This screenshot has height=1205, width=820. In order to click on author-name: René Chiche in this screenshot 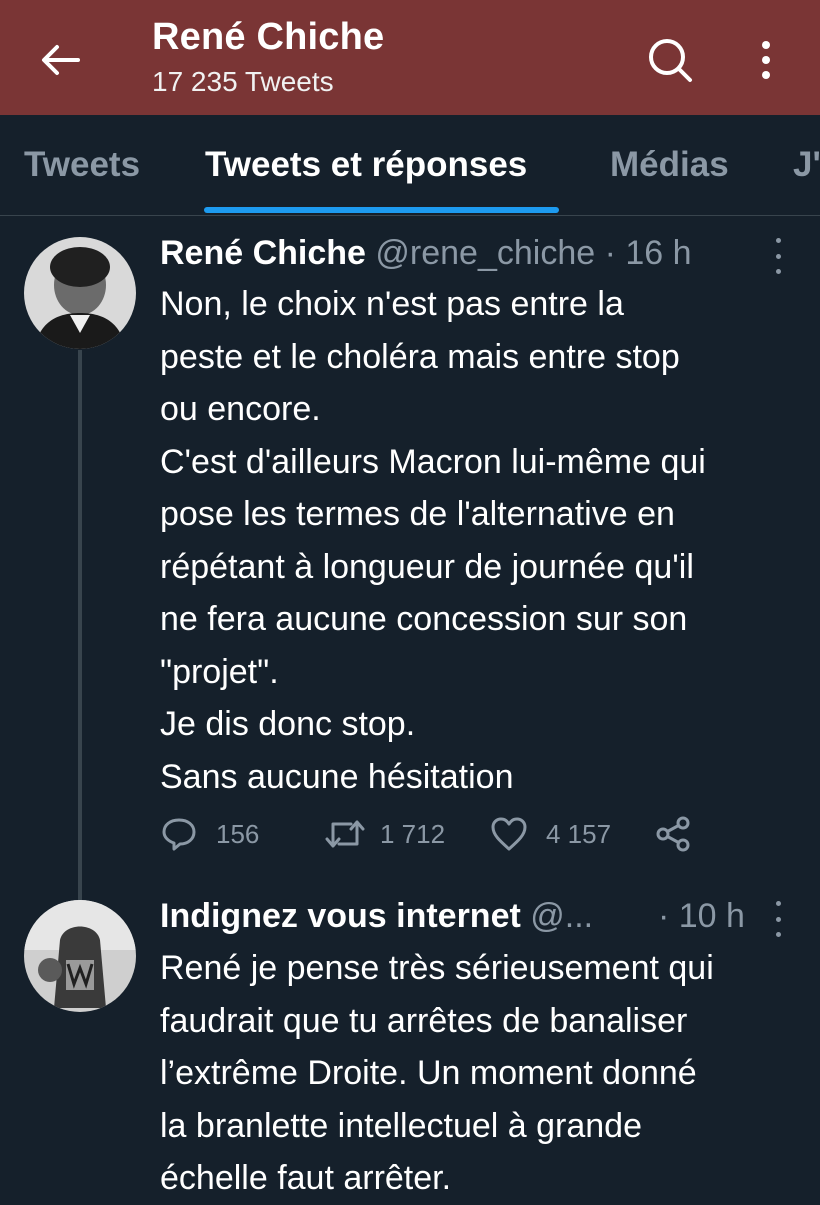, I will do `click(263, 253)`.